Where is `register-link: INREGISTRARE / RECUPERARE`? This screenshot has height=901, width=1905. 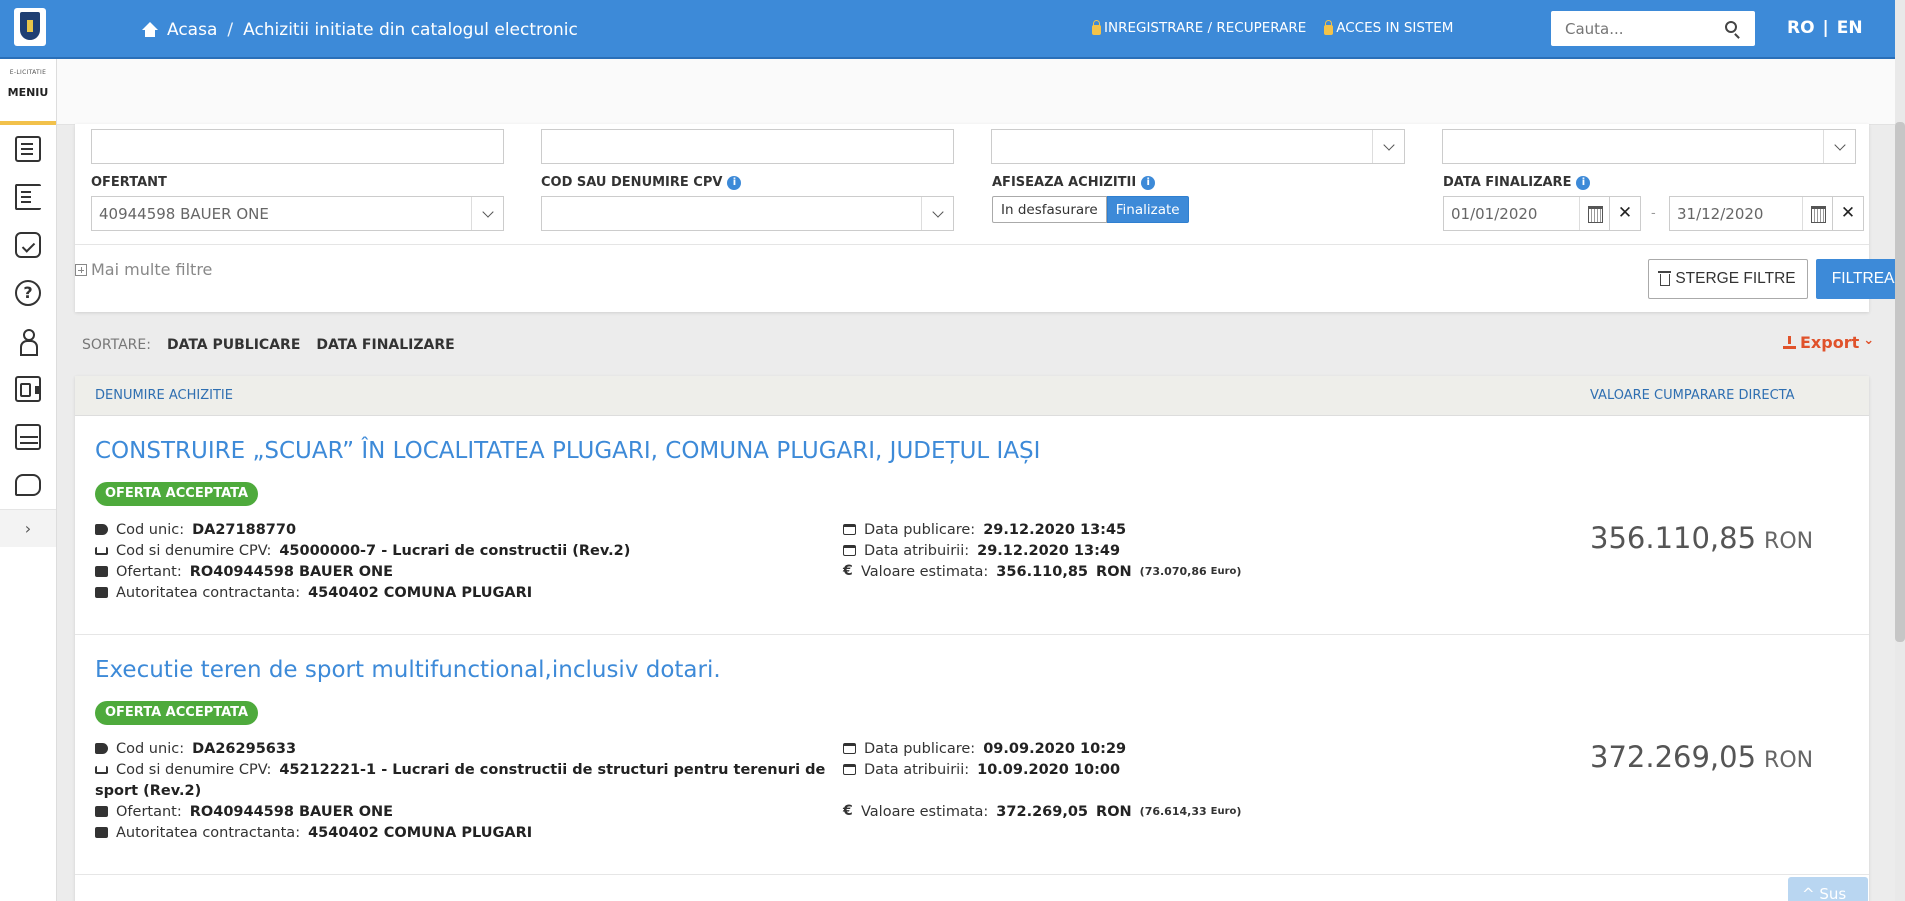
register-link: INREGISTRARE / RECUPERARE is located at coordinates (1199, 27).